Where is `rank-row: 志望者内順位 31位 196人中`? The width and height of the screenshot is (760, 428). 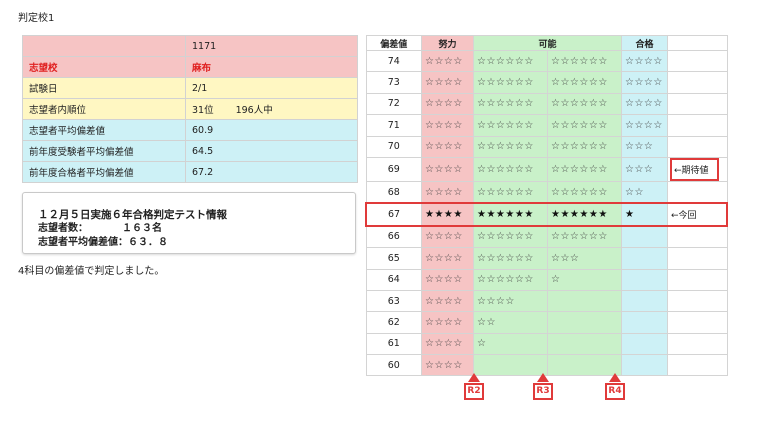 rank-row: 志望者内順位 31位 196人中 is located at coordinates (190, 109).